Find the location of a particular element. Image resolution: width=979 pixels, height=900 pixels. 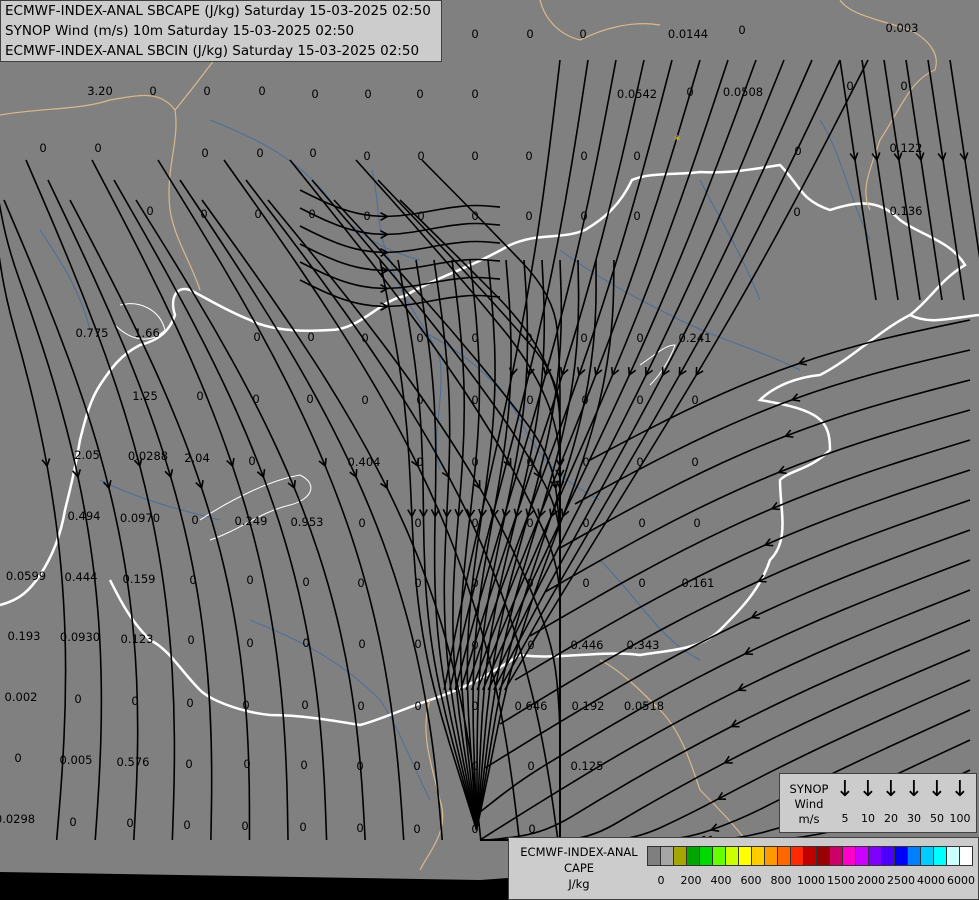

cape-tick-label: 6000 is located at coordinates (961, 880).